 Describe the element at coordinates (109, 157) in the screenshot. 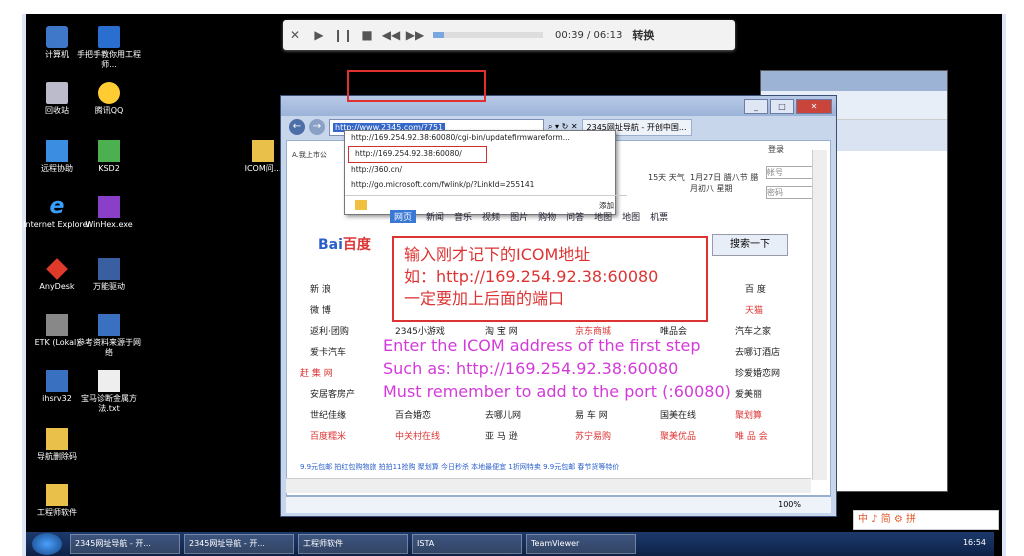

I see `desktop-icon-ksd2: KSD2` at that location.